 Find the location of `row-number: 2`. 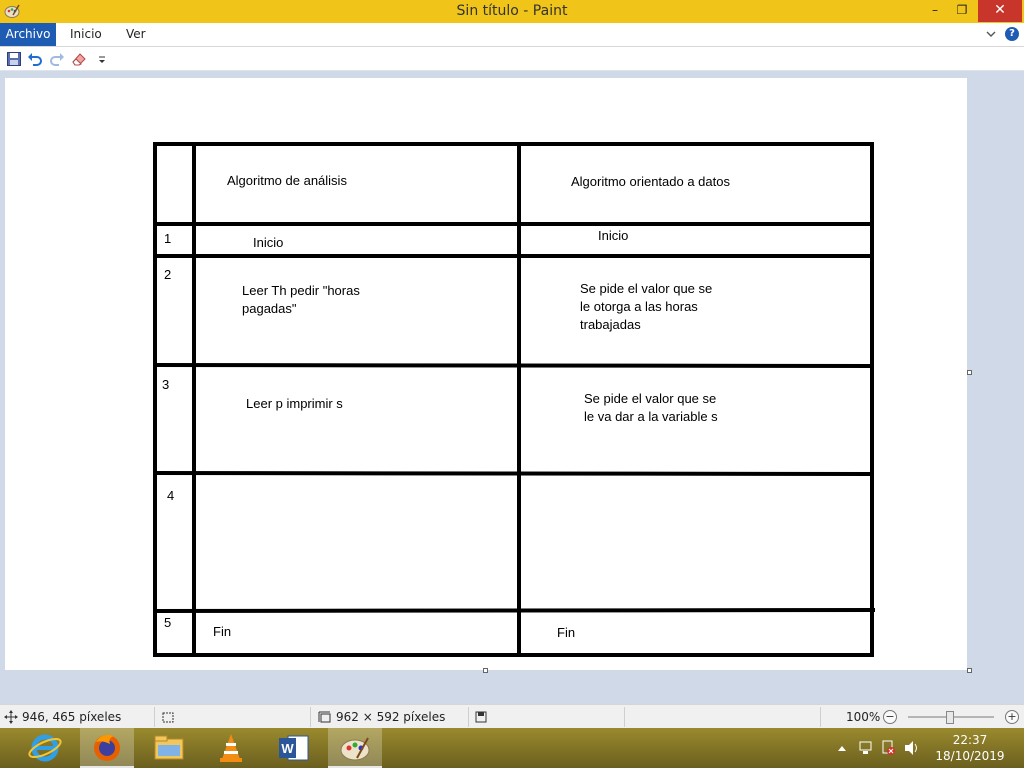

row-number: 2 is located at coordinates (168, 274).